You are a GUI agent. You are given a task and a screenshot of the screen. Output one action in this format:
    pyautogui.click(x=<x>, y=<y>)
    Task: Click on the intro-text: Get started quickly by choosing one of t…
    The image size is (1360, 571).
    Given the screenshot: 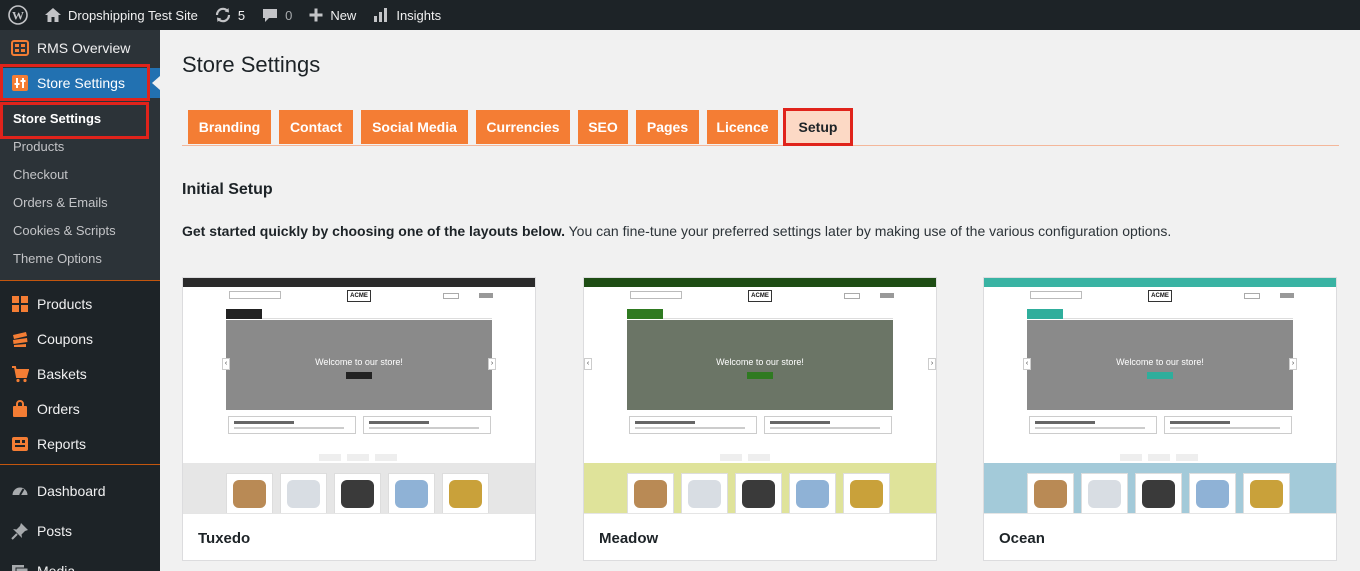 What is the action you would take?
    pyautogui.click(x=676, y=231)
    